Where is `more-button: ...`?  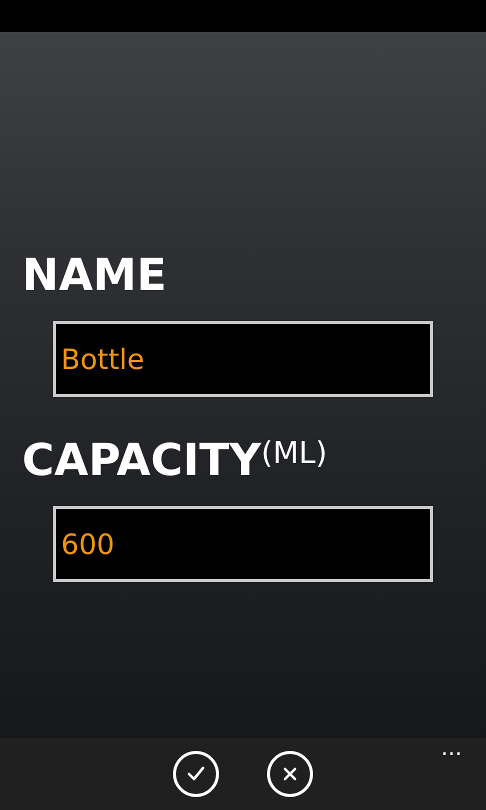 more-button: ... is located at coordinates (451, 749).